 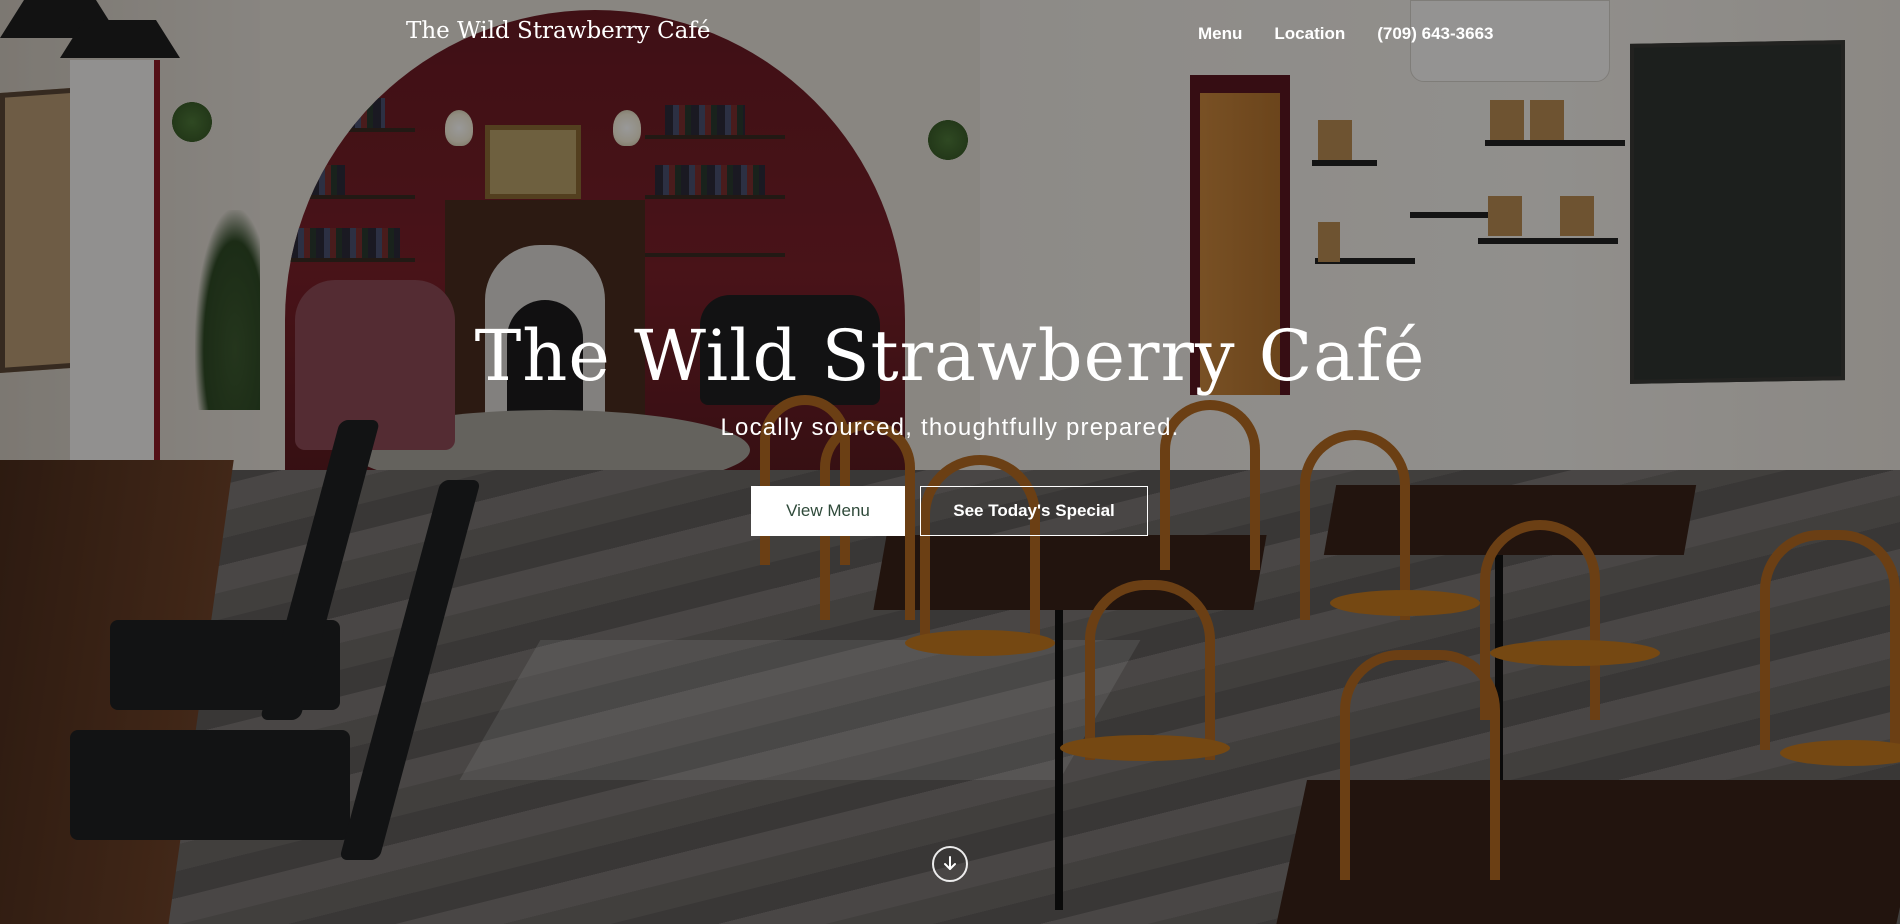 What do you see at coordinates (1309, 34) in the screenshot?
I see `nav-link-location: Location` at bounding box center [1309, 34].